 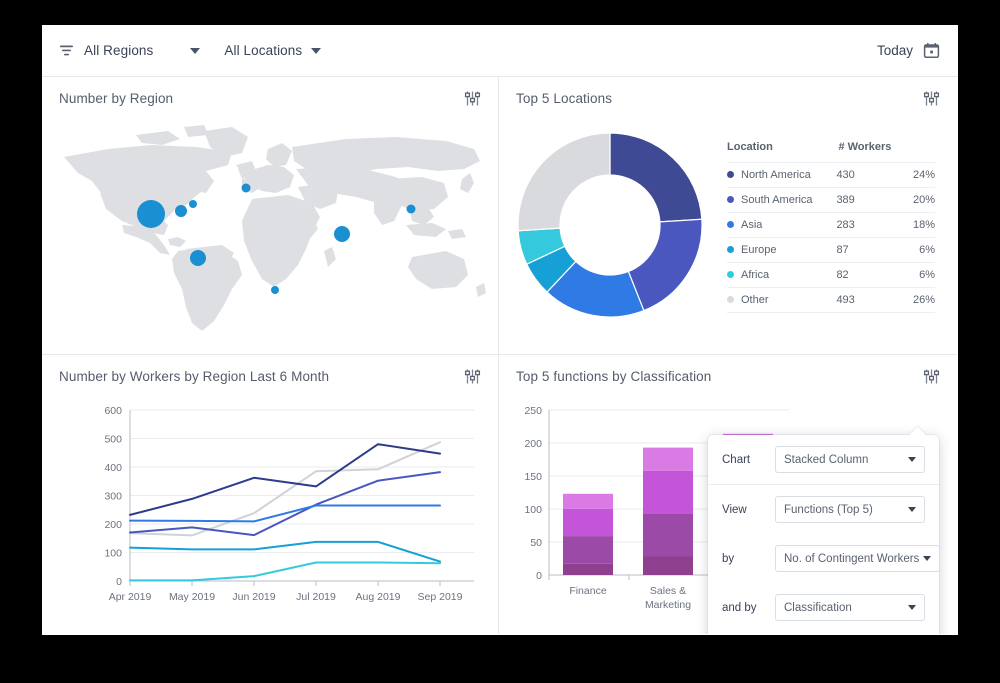 I want to click on dialog-row-by: by No. of Contingent Workers, so click(x=824, y=558).